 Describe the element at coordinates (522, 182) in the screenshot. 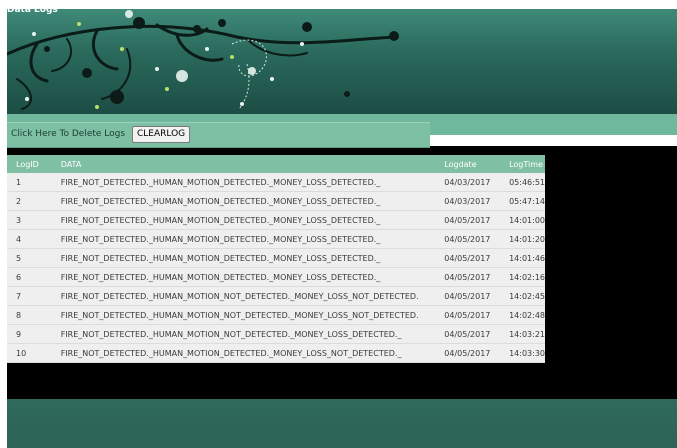

I see `cell-logtime: 05:46:51` at that location.